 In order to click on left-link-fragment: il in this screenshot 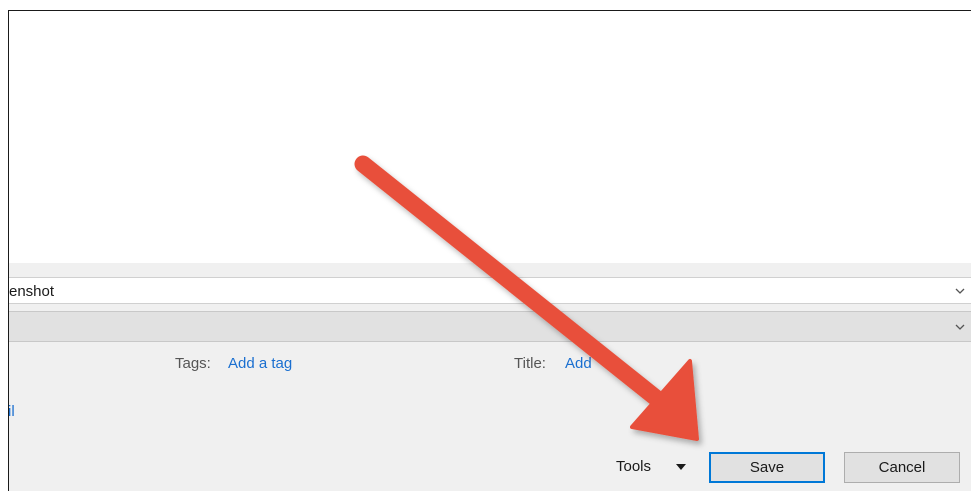, I will do `click(12, 411)`.